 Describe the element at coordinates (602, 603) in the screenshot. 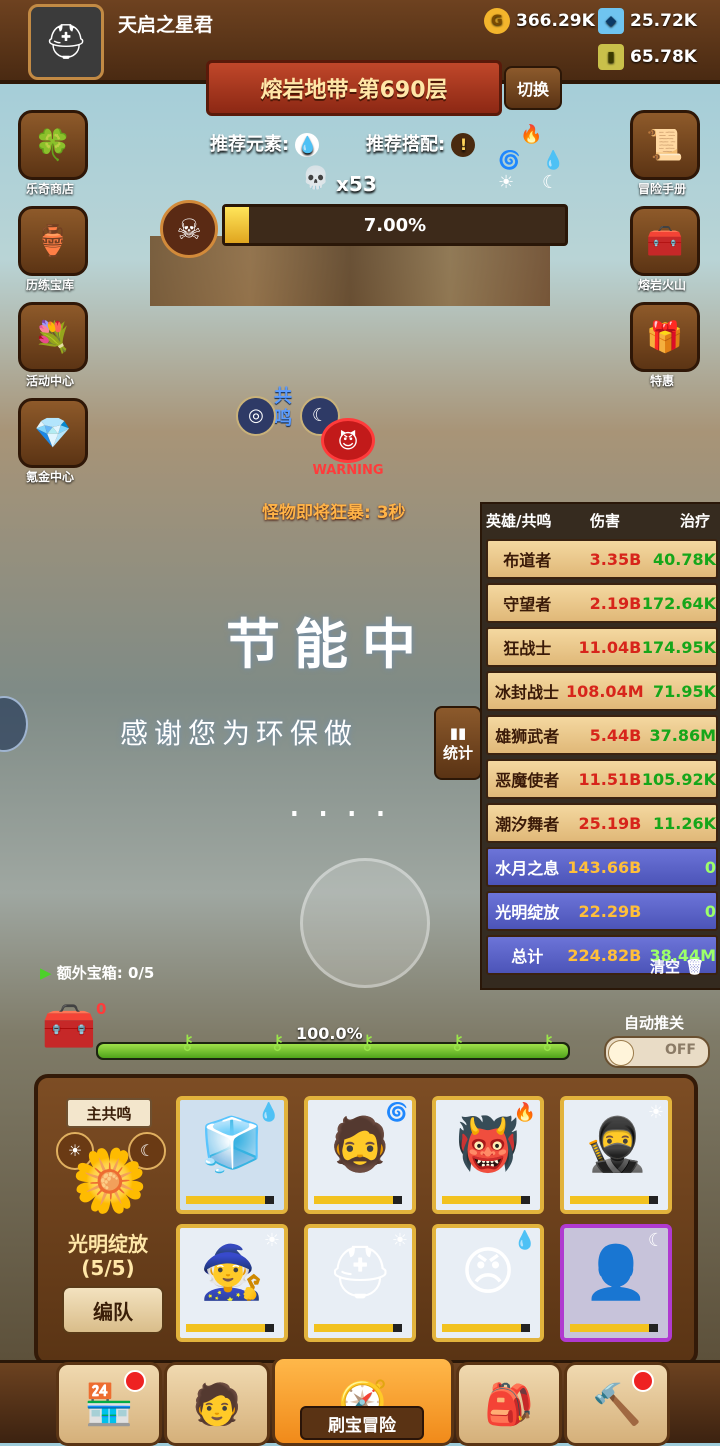

I see `stats-row: 守望者 2.19B 172.64K` at that location.